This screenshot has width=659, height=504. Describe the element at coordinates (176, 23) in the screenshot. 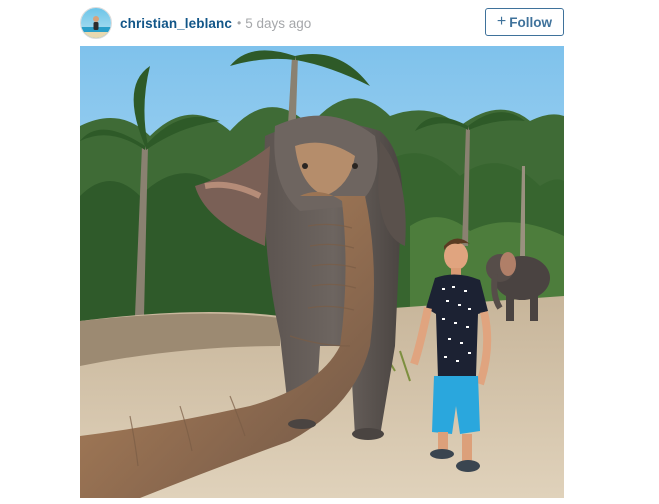

I see `username-link: christian_leblanc` at that location.